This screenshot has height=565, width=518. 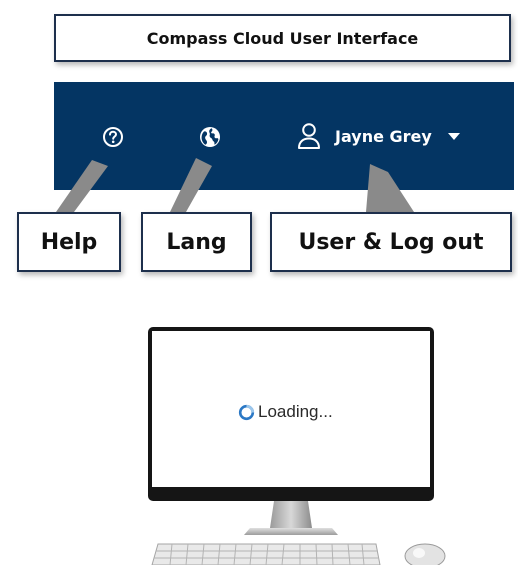 I want to click on user-callout-text: User & Log out, so click(x=391, y=242).